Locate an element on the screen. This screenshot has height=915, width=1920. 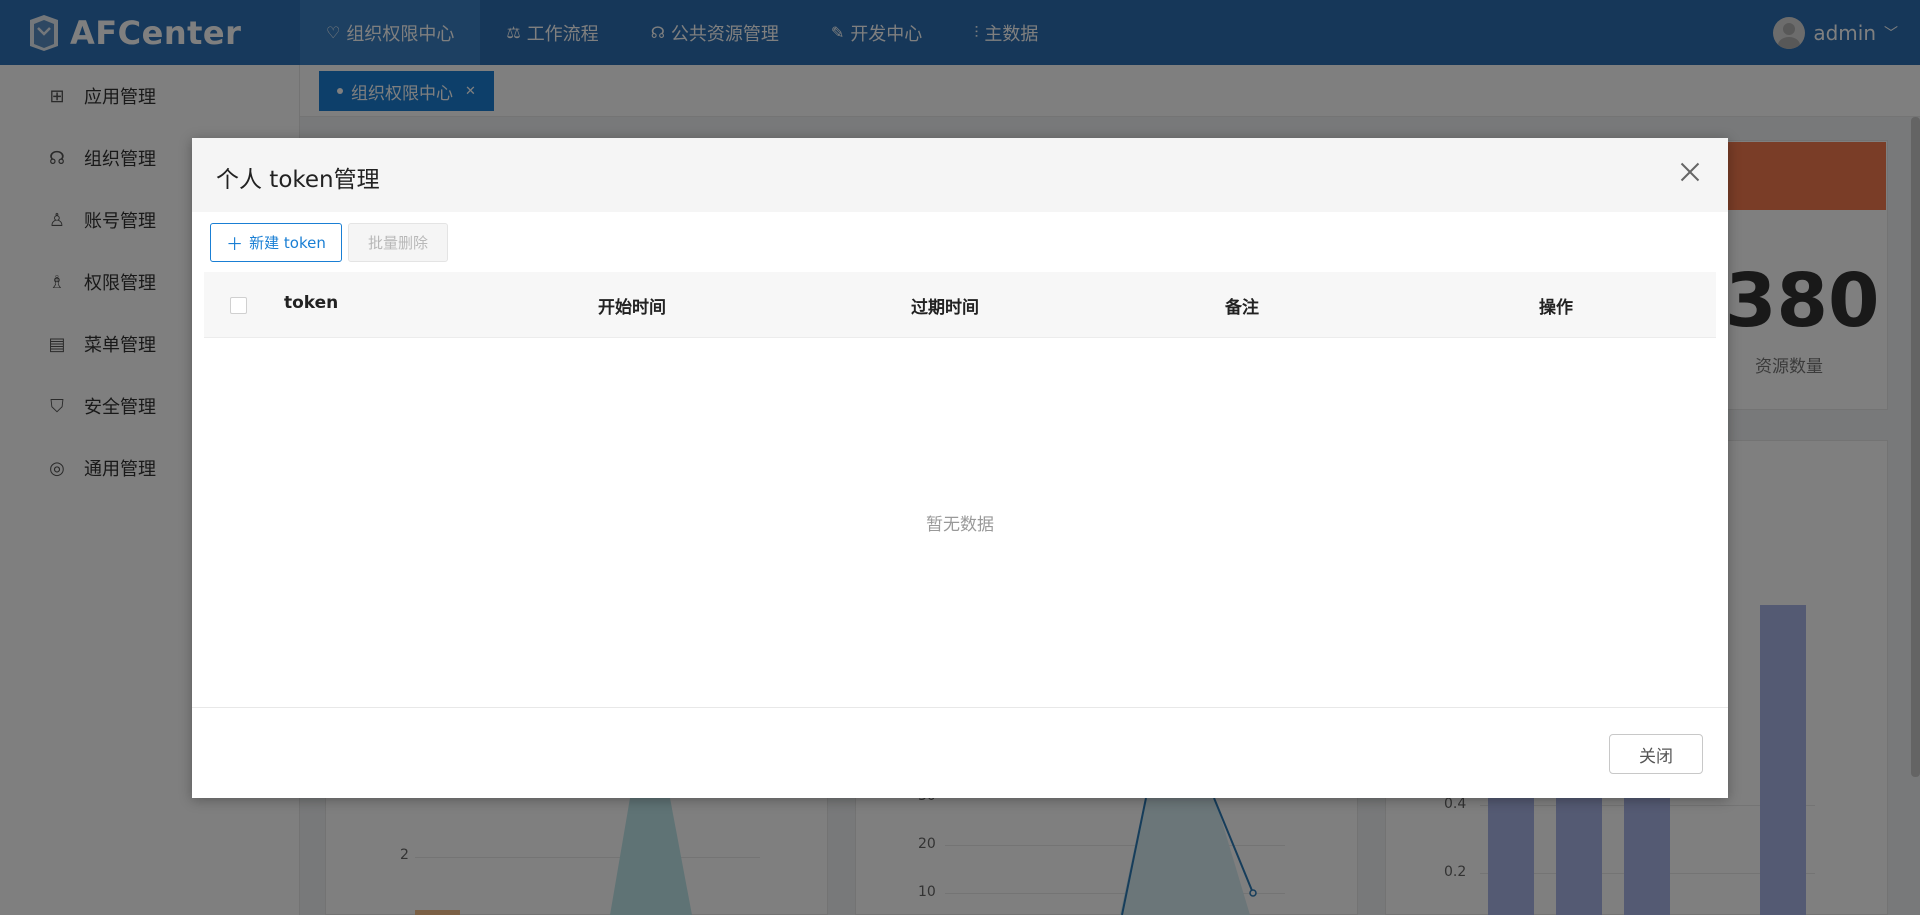
batch-delete-button: 批量删除 is located at coordinates (398, 242).